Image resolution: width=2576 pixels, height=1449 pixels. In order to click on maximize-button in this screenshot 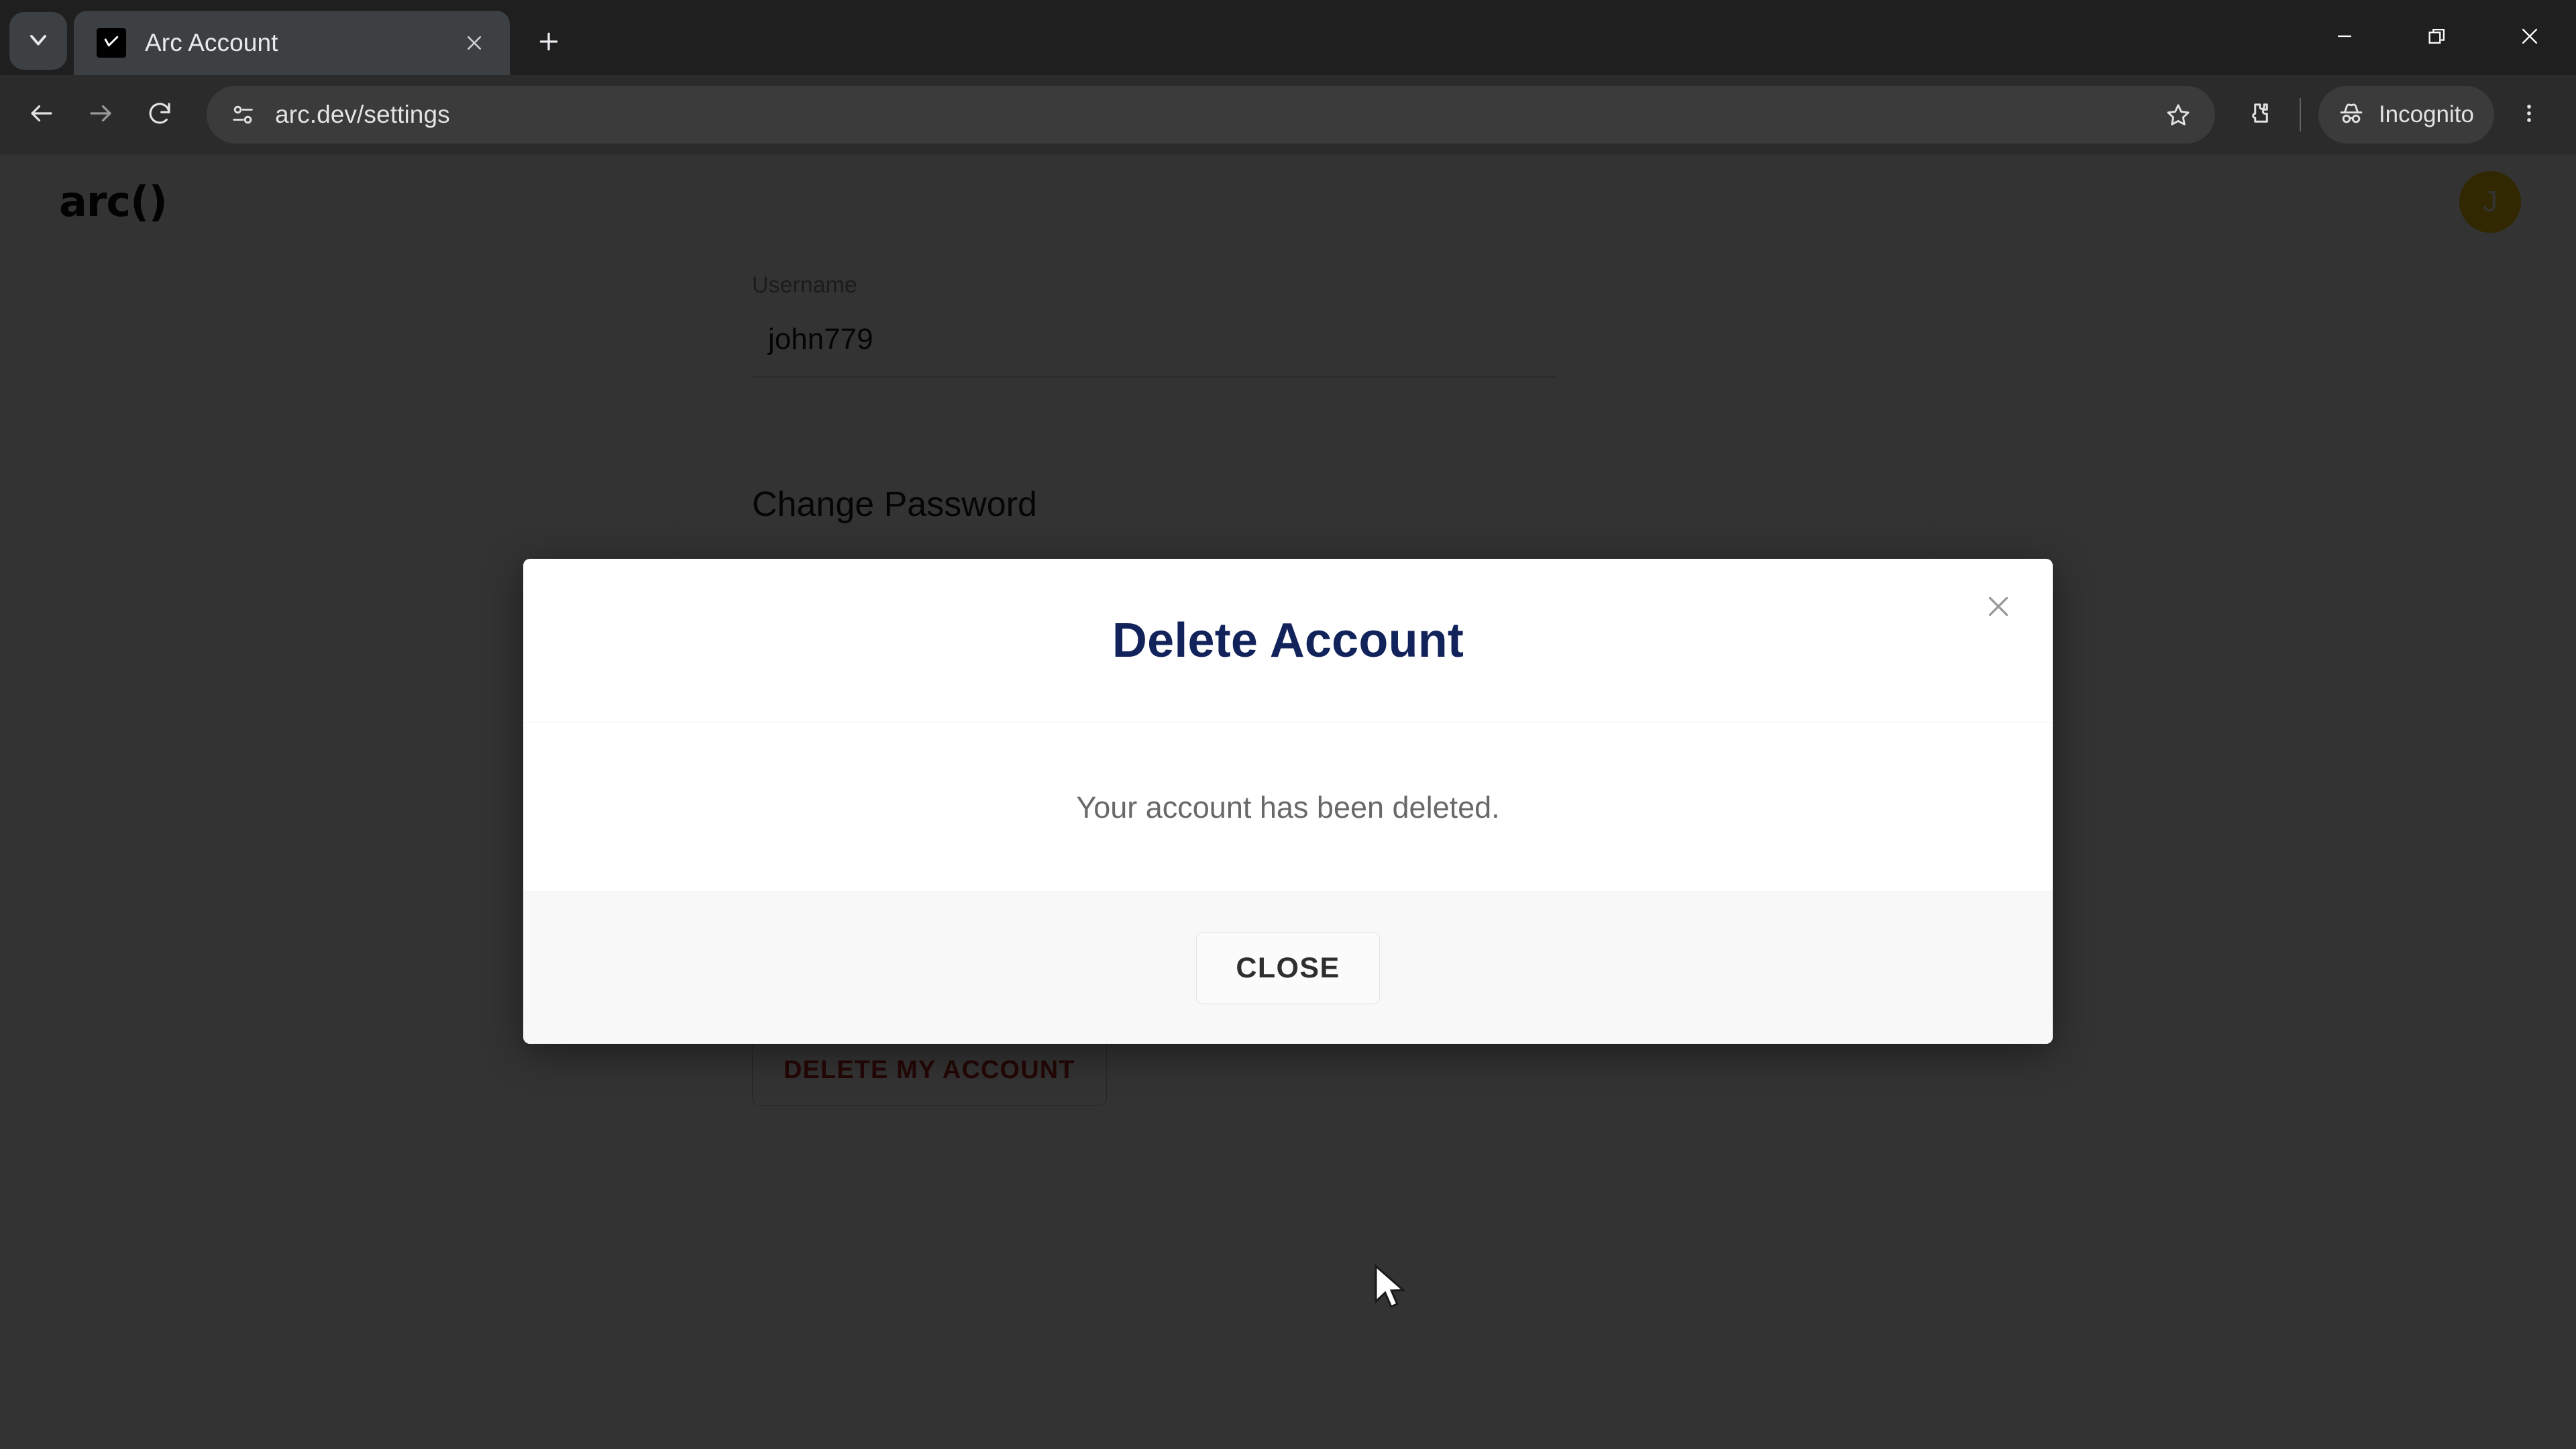, I will do `click(2437, 37)`.